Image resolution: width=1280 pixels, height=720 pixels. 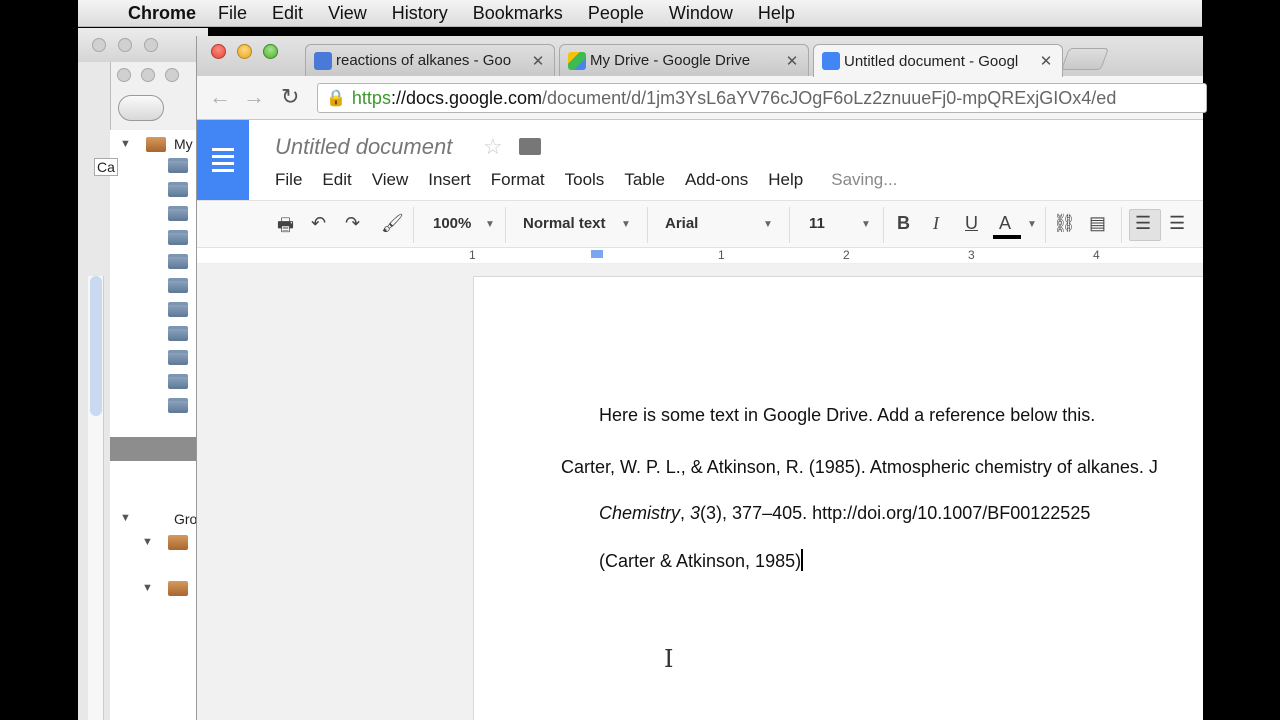 What do you see at coordinates (155, 425) in the screenshot?
I see `bg-sidebar: ▼ My ▼ Gro ▼ ▼` at bounding box center [155, 425].